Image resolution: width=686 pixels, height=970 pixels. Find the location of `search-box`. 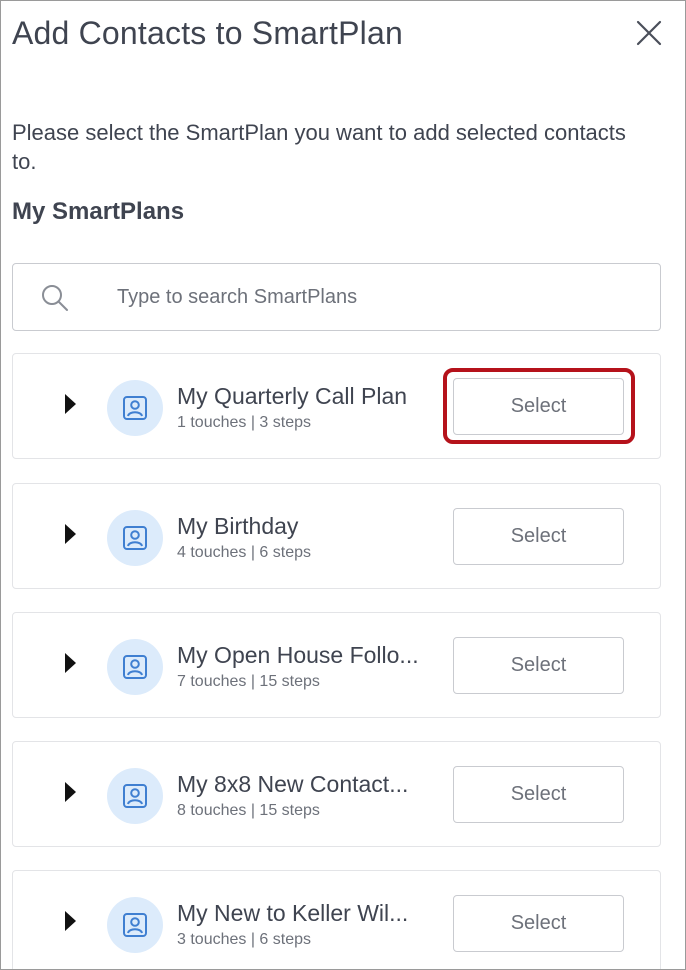

search-box is located at coordinates (336, 297).